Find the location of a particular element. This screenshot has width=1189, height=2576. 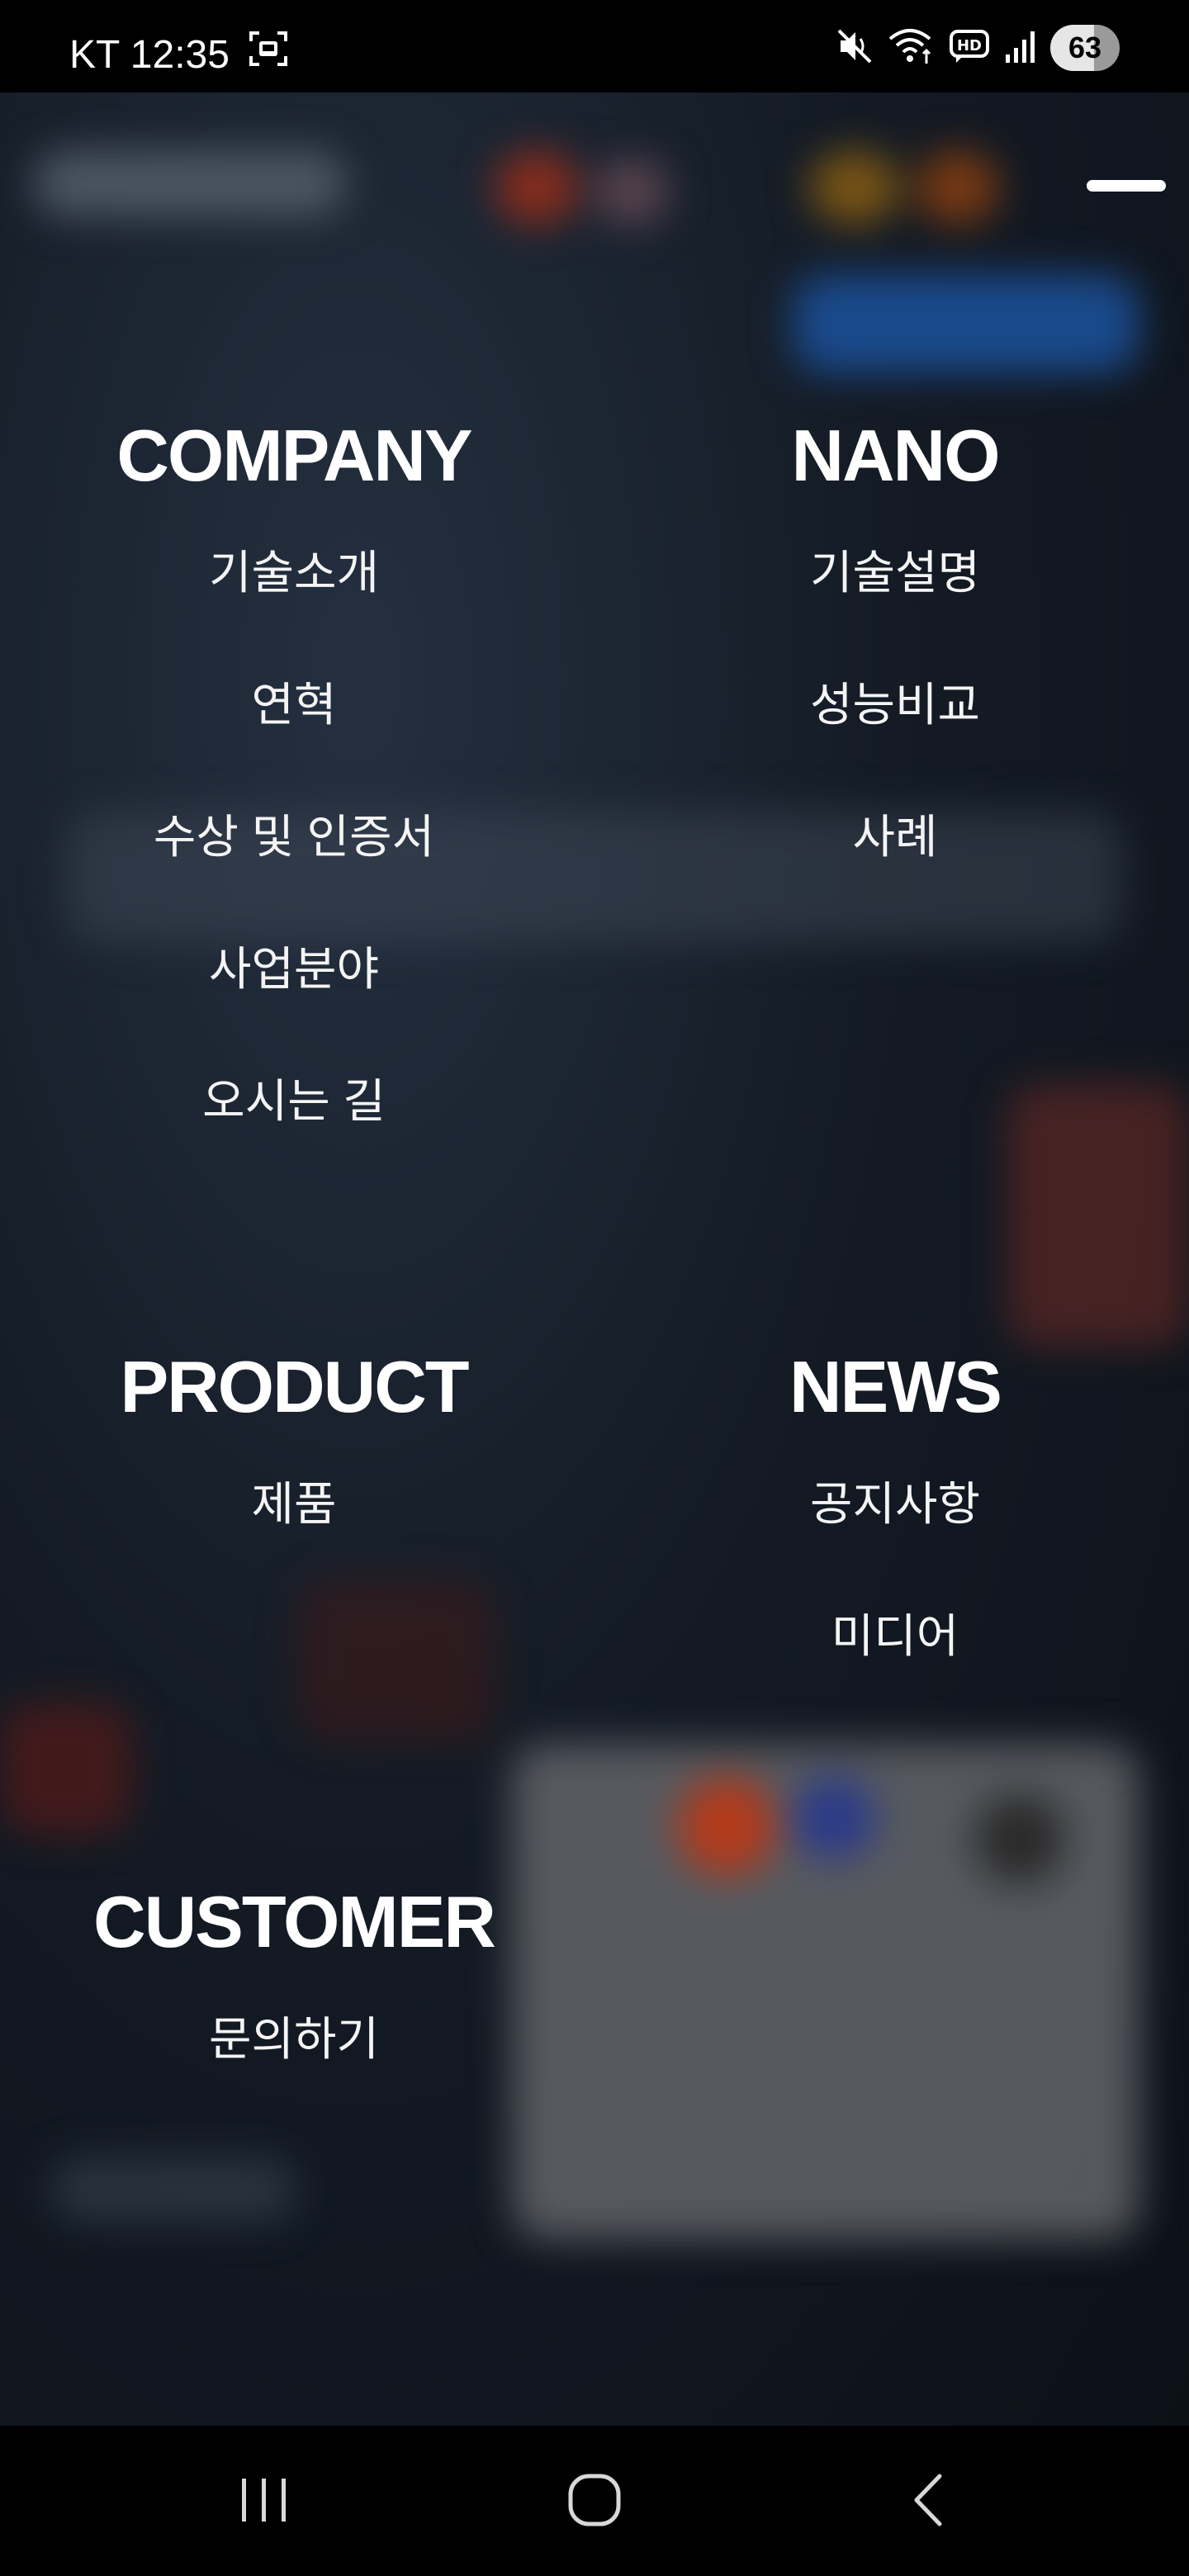

menu-list: 문의하기 is located at coordinates (294, 2077).